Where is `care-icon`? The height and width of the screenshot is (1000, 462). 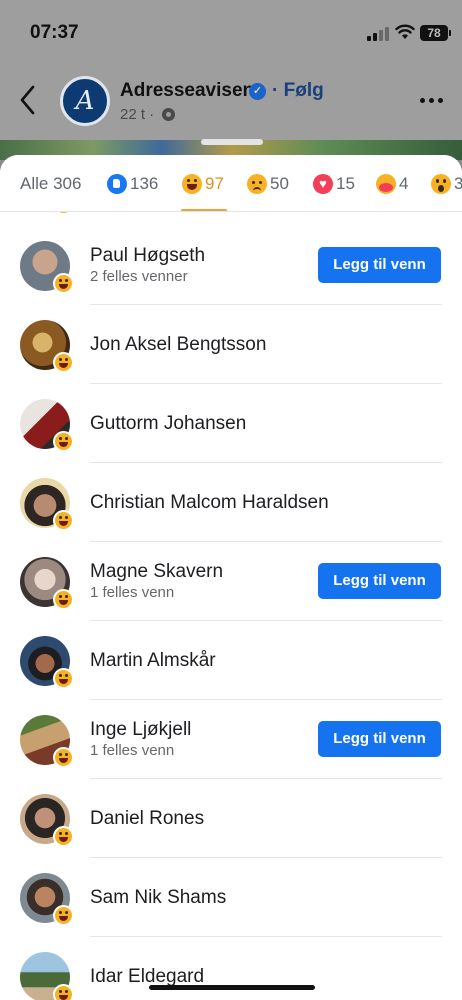
care-icon is located at coordinates (386, 184).